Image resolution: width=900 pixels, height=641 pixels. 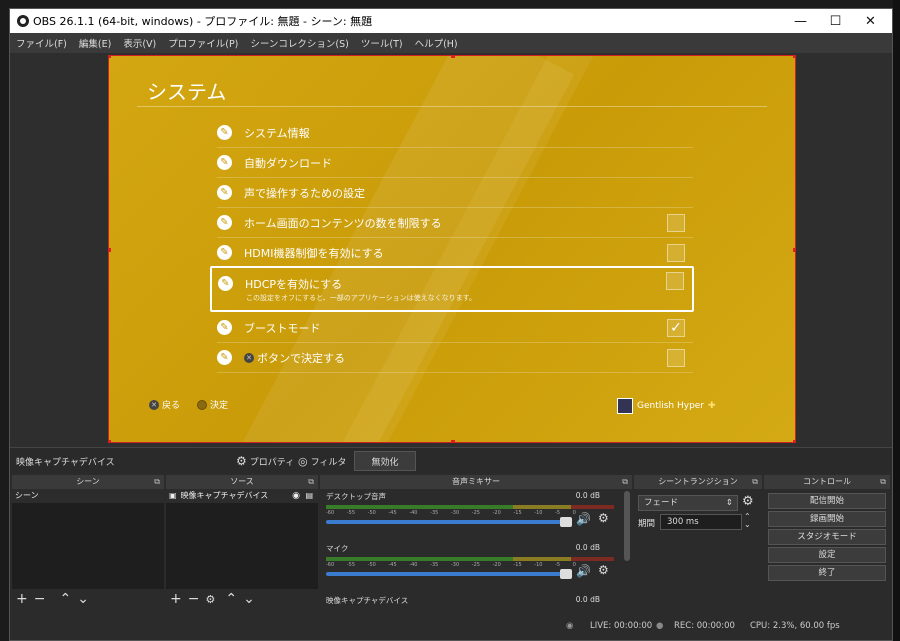 I want to click on heading-divider, so click(x=452, y=106).